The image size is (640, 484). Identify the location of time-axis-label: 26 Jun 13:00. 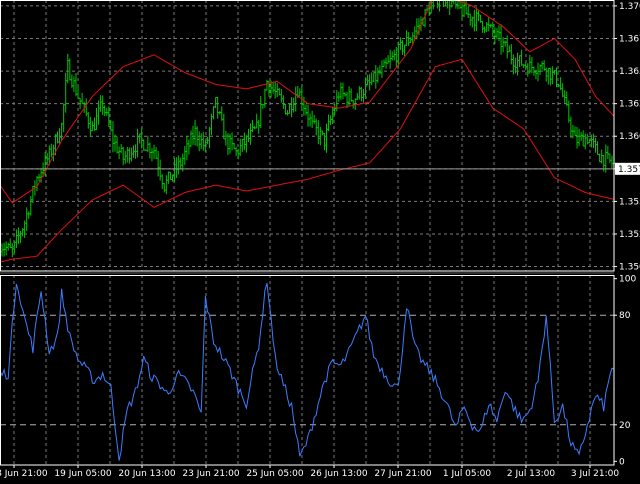
(338, 474).